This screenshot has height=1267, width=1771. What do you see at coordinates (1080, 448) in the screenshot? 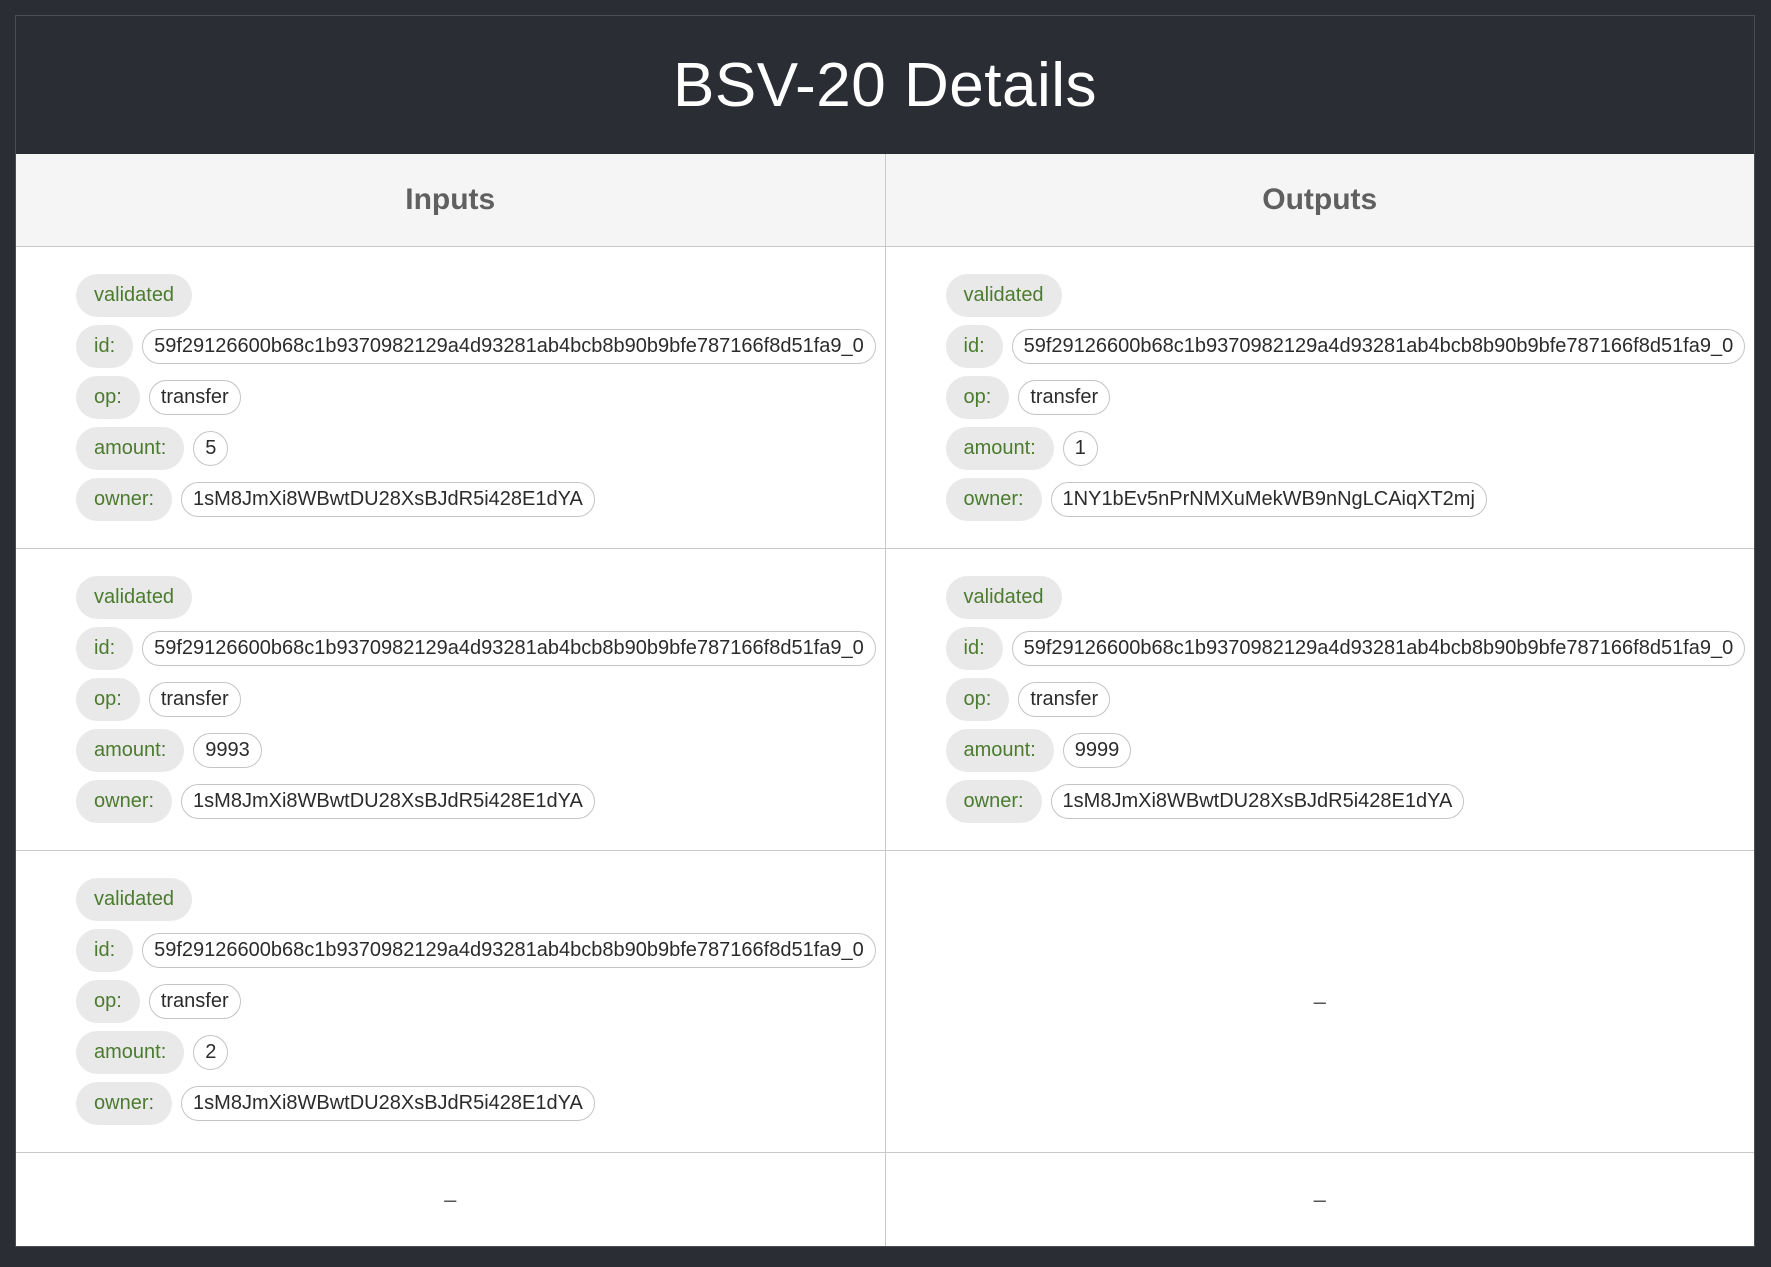
I see `amount-value: 1` at bounding box center [1080, 448].